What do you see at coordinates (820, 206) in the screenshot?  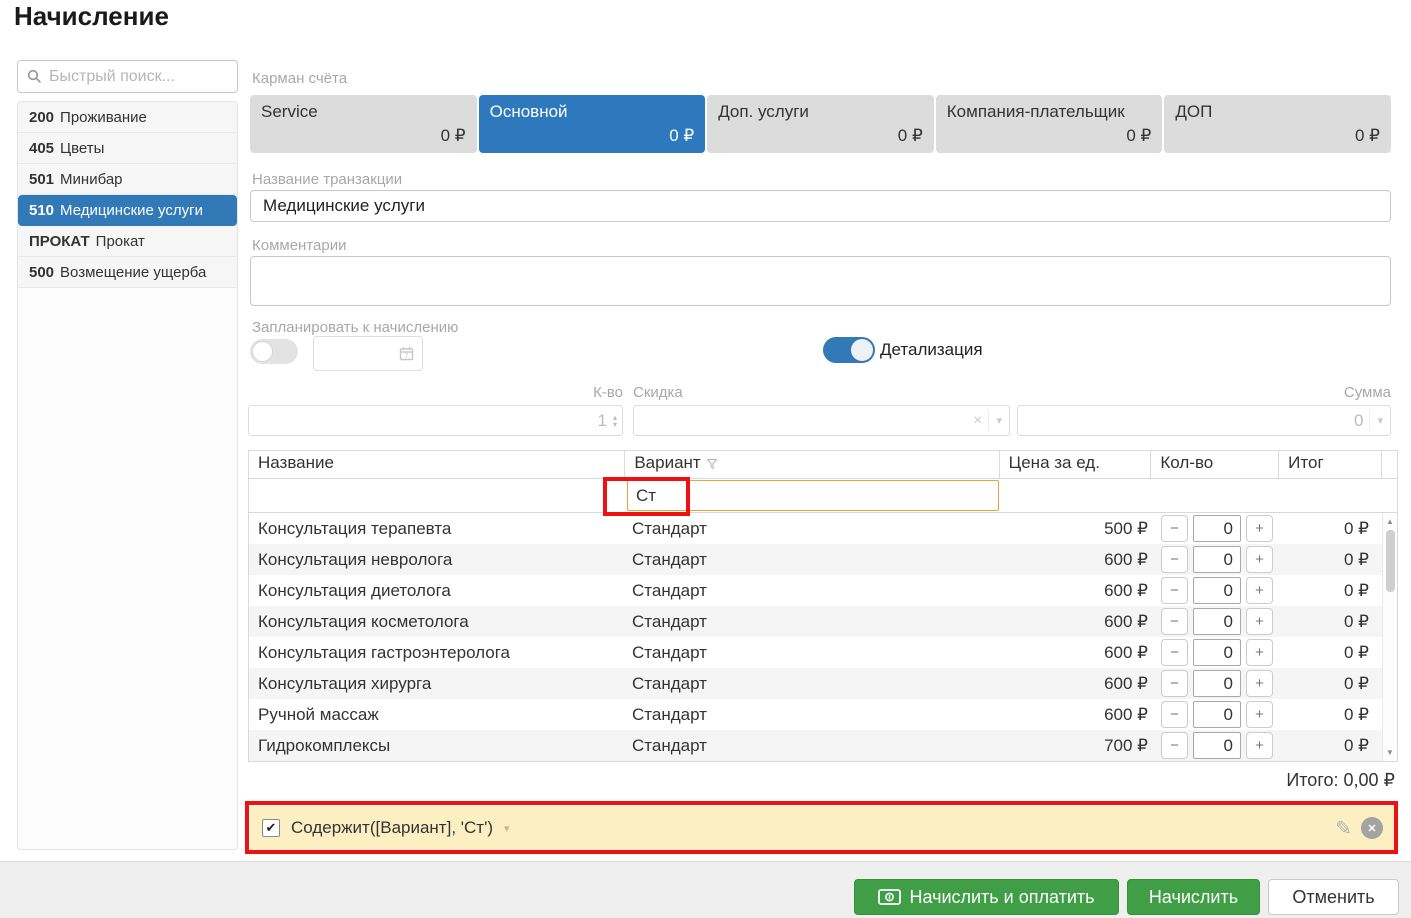 I see `transaction-name-input` at bounding box center [820, 206].